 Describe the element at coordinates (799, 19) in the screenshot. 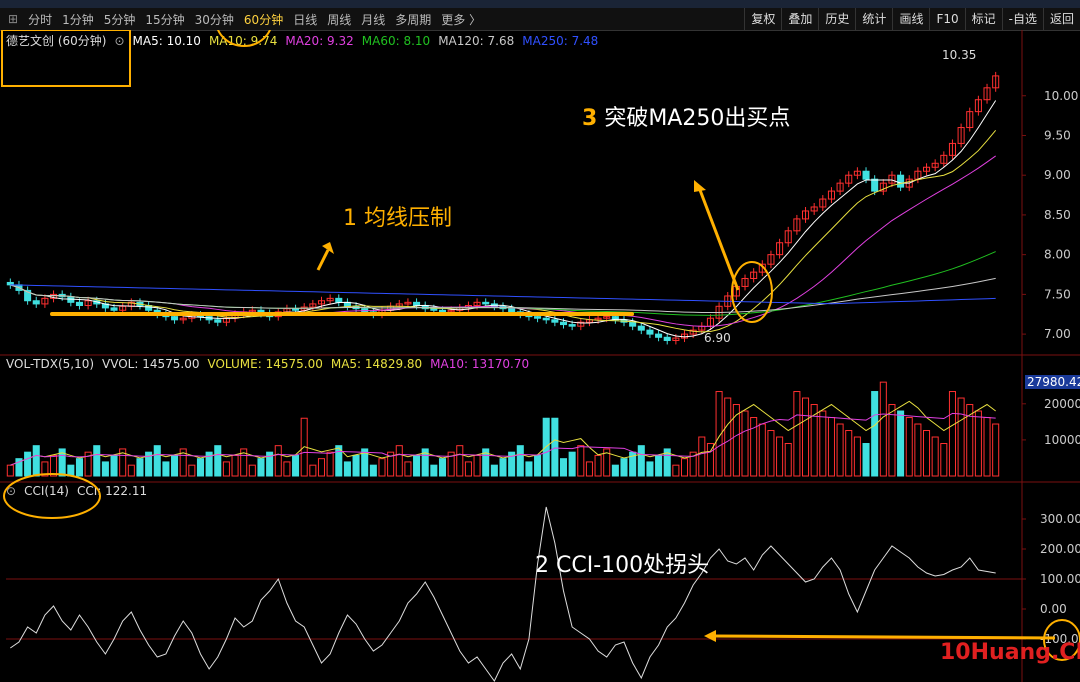

I see `toolbar-button-1: 叠加` at that location.